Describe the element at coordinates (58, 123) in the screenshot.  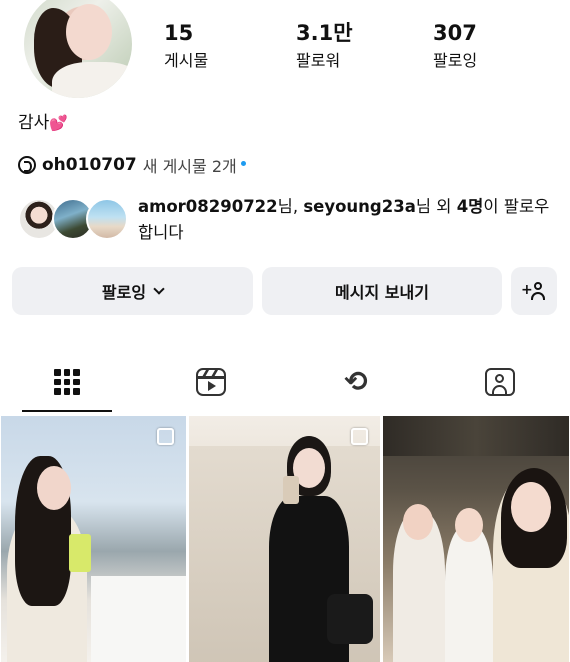
I see `heart-emoji-icon: 💕` at that location.